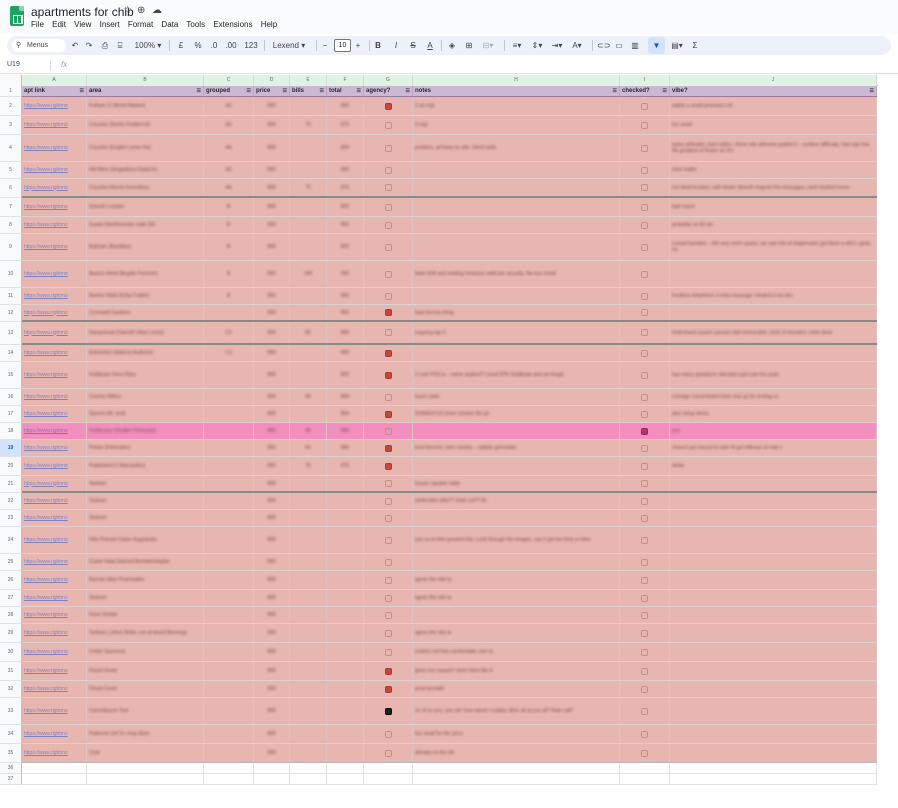  Describe the element at coordinates (11, 375) in the screenshot. I see `row-number: 15` at that location.